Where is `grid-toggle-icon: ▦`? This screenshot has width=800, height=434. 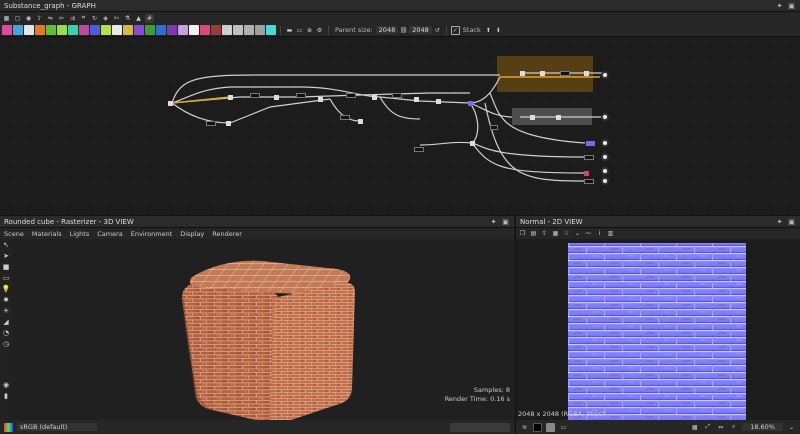 grid-toggle-icon: ▦ is located at coordinates (694, 427).